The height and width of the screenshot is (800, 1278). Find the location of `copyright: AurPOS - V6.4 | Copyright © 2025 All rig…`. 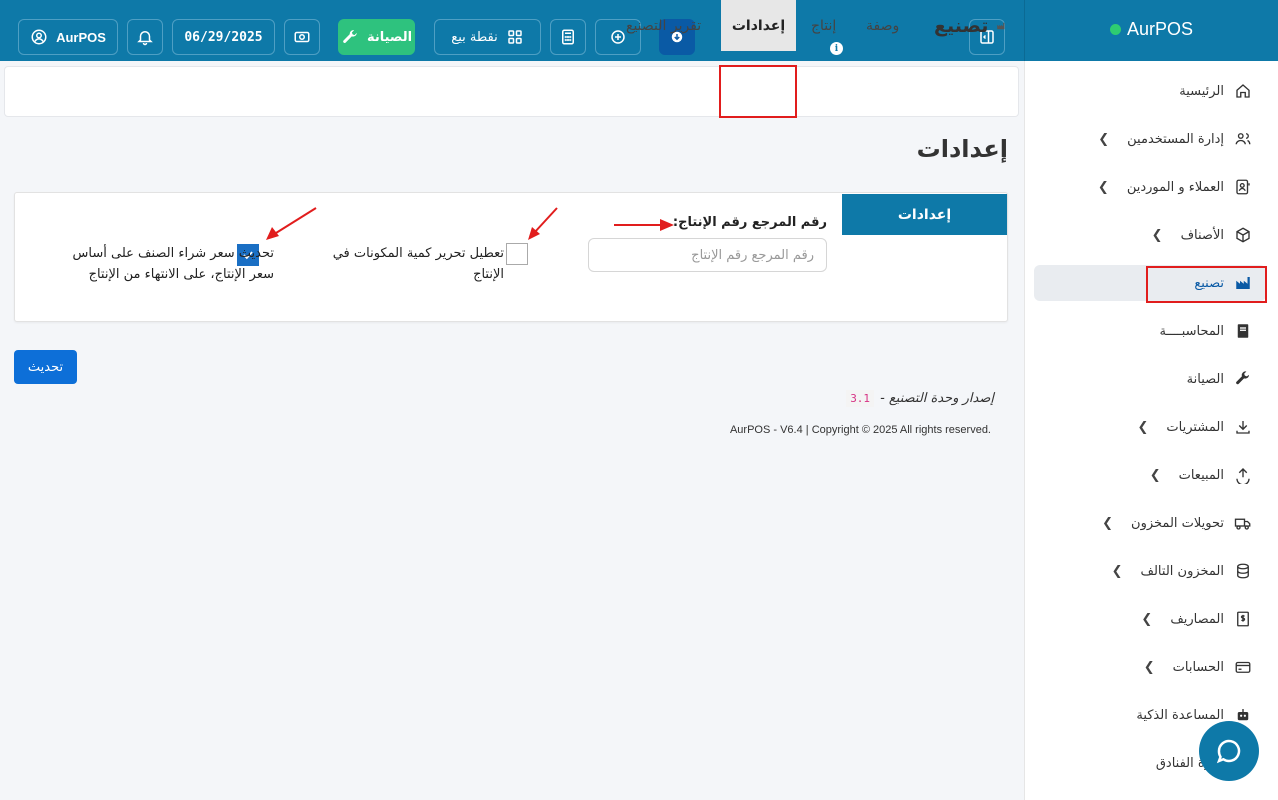

copyright: AurPOS - V6.4 | Copyright © 2025 All rig… is located at coordinates (860, 430).